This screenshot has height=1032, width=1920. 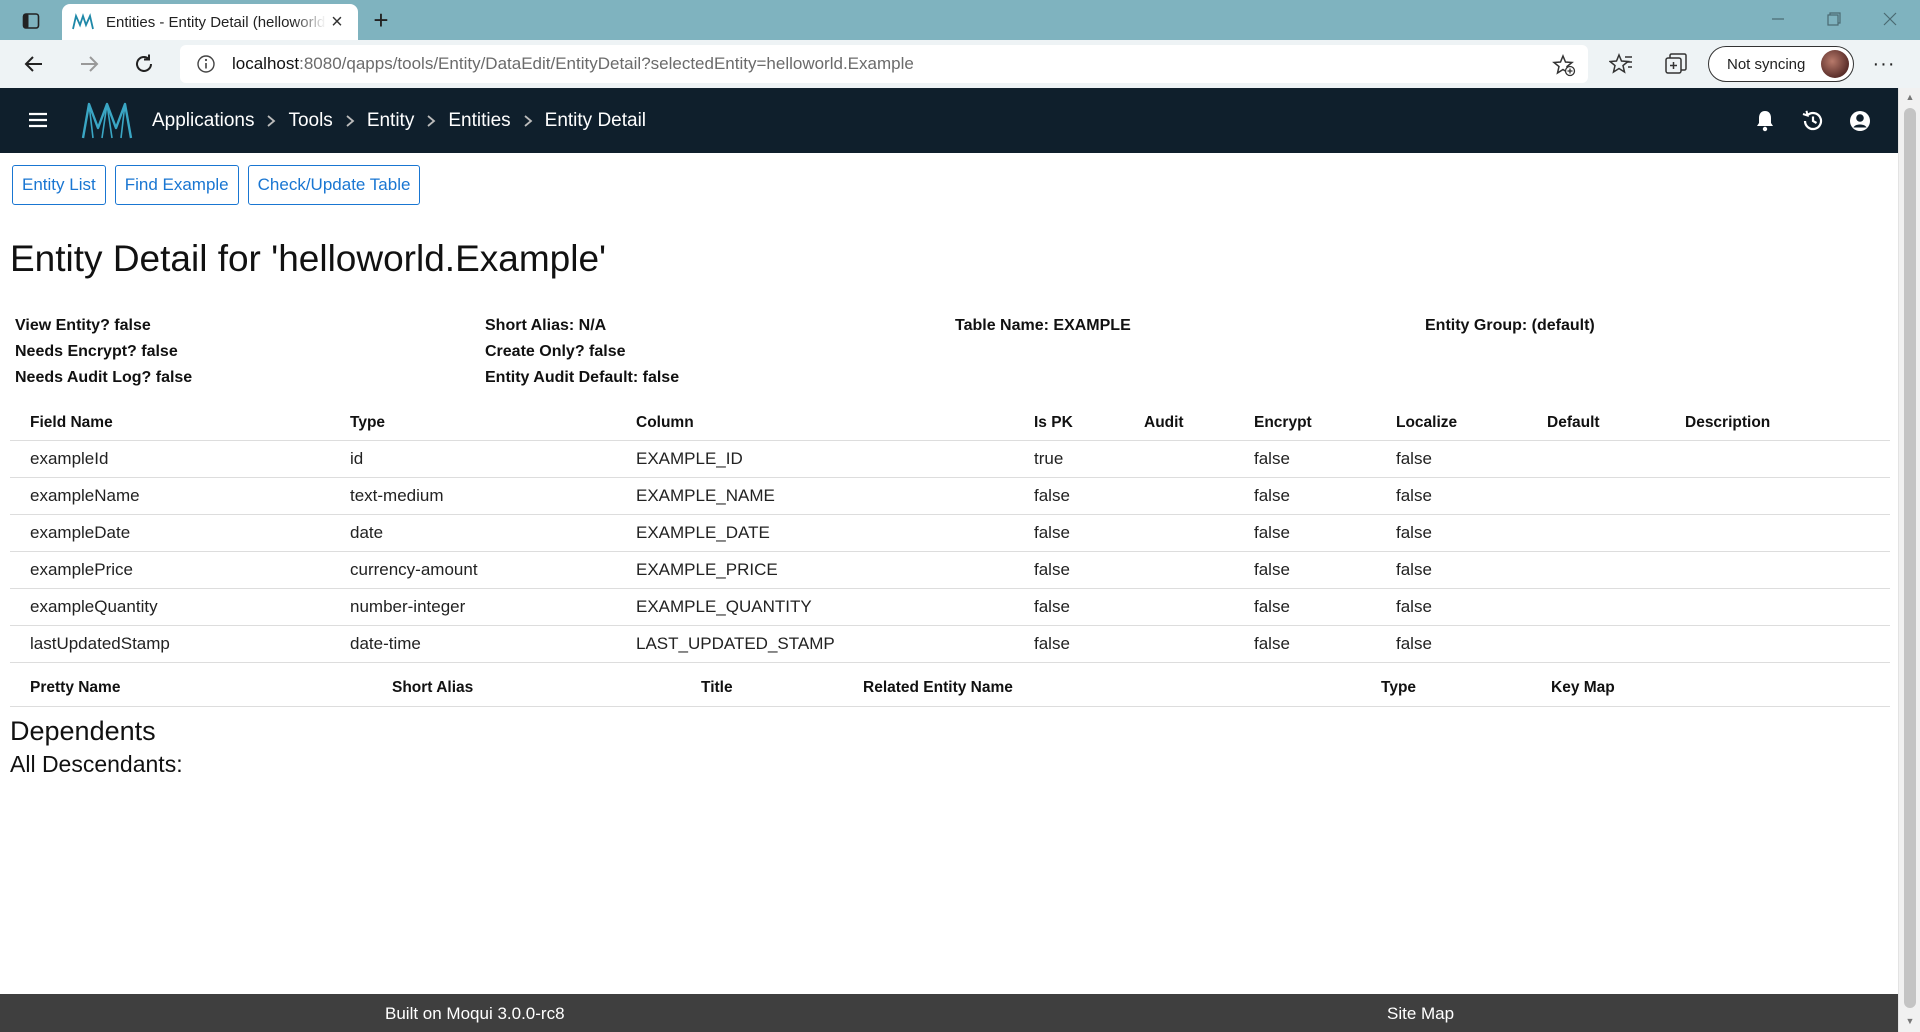 I want to click on url-host: localhost, so click(x=266, y=63).